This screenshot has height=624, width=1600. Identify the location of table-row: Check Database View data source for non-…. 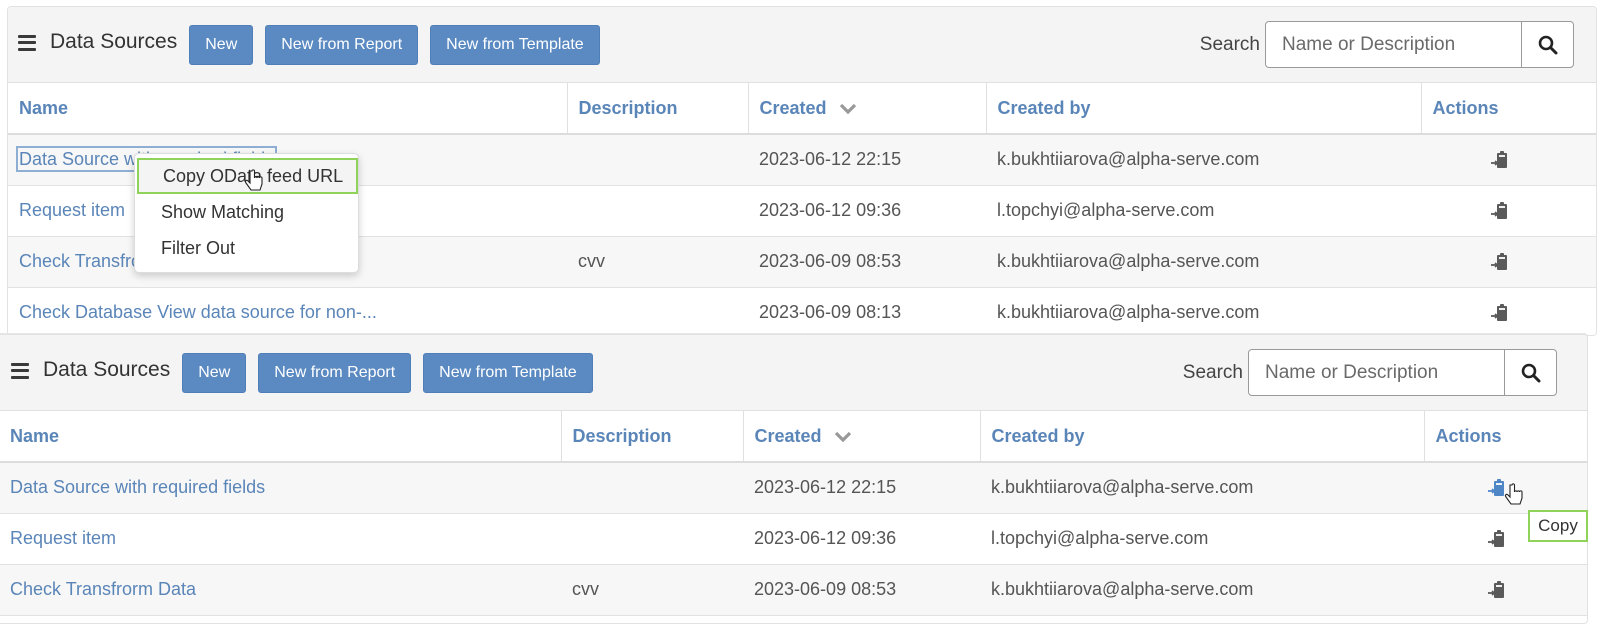
(802, 311).